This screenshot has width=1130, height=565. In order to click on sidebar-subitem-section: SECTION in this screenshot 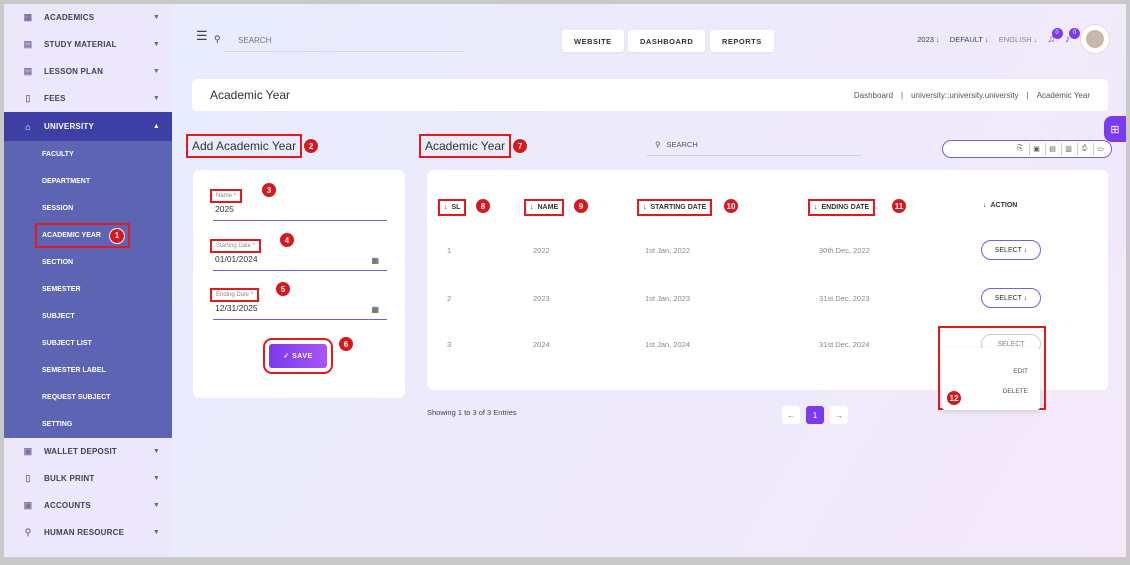, I will do `click(88, 262)`.